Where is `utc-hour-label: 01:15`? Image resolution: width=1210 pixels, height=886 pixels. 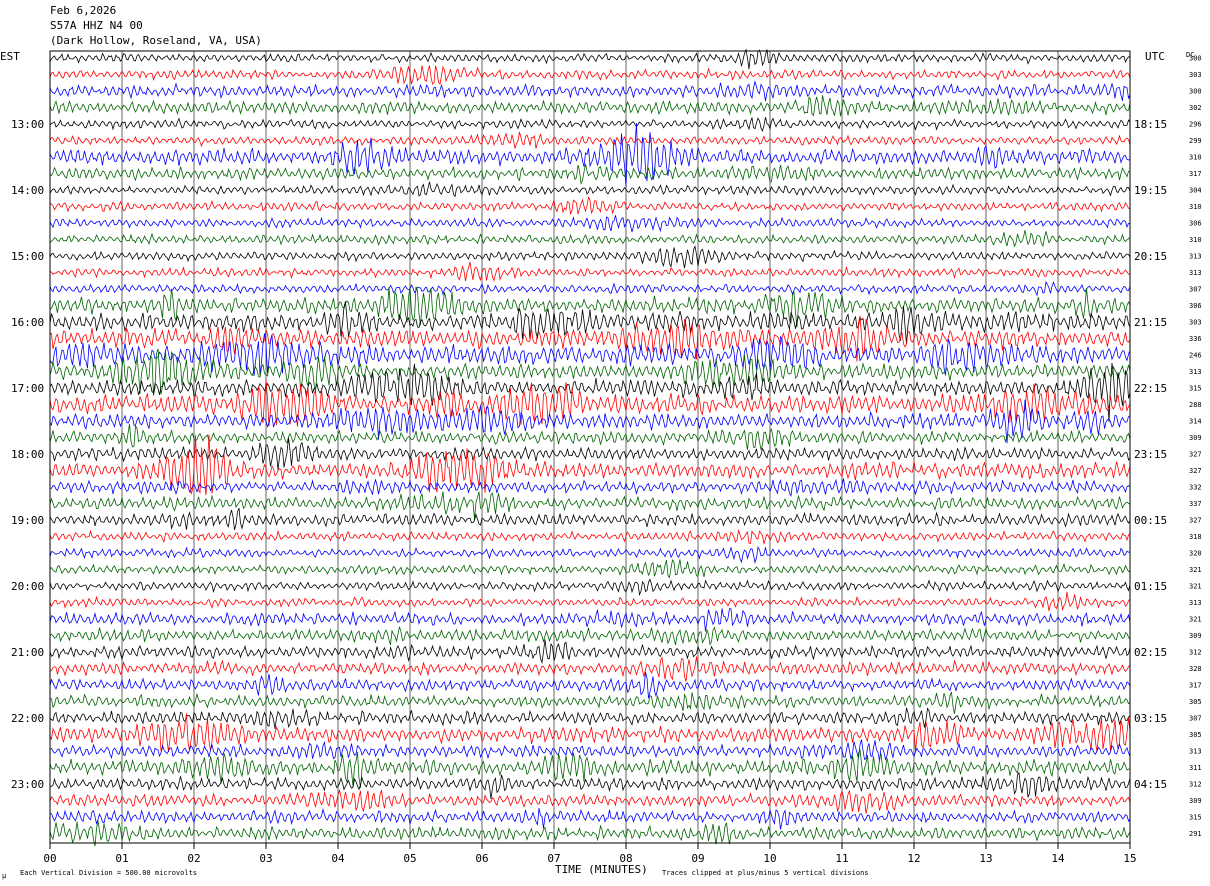
utc-hour-label: 01:15 is located at coordinates (1150, 586).